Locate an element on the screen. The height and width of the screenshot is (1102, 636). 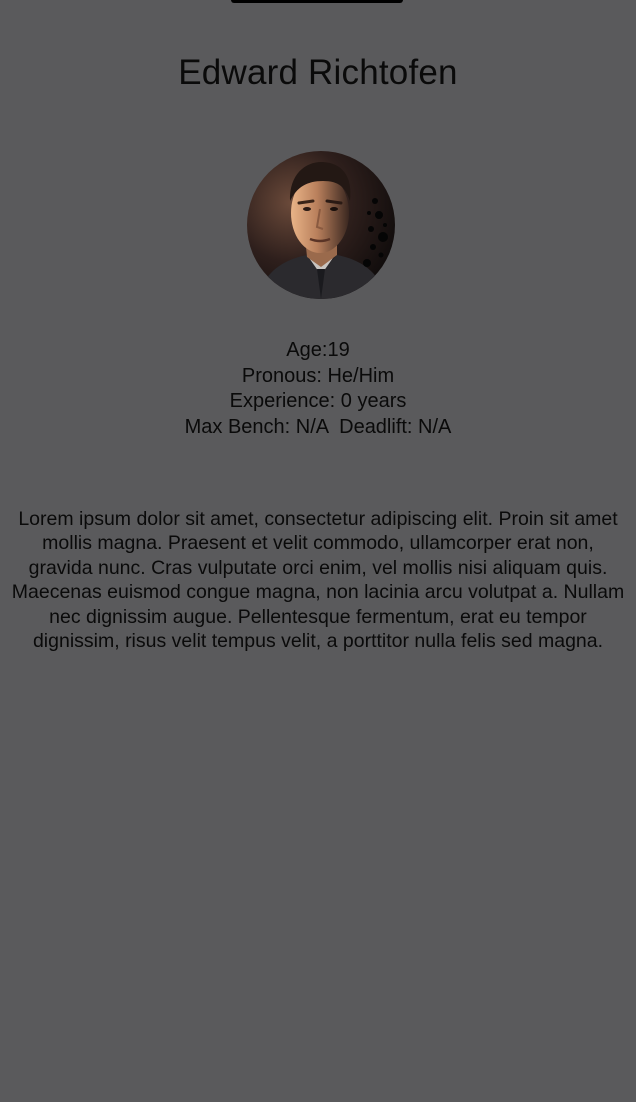
device-notch is located at coordinates (317, 1).